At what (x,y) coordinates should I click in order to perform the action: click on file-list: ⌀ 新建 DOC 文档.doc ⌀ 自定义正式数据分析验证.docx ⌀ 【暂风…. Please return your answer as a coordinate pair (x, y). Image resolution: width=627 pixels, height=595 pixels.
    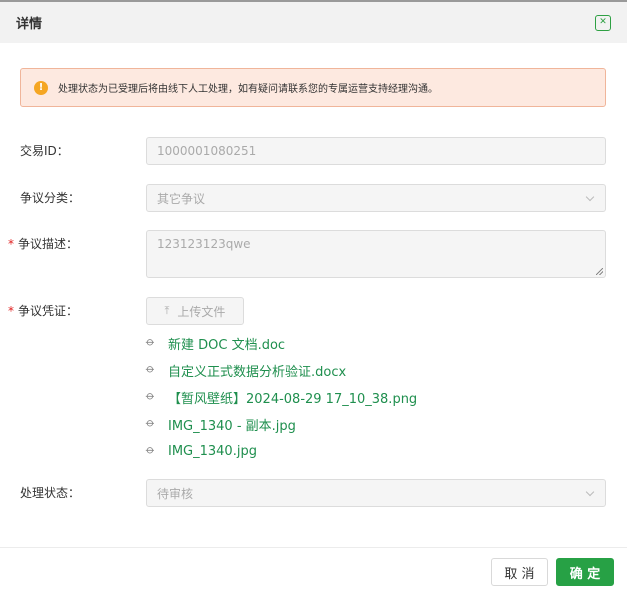
    Looking at the image, I should click on (280, 397).